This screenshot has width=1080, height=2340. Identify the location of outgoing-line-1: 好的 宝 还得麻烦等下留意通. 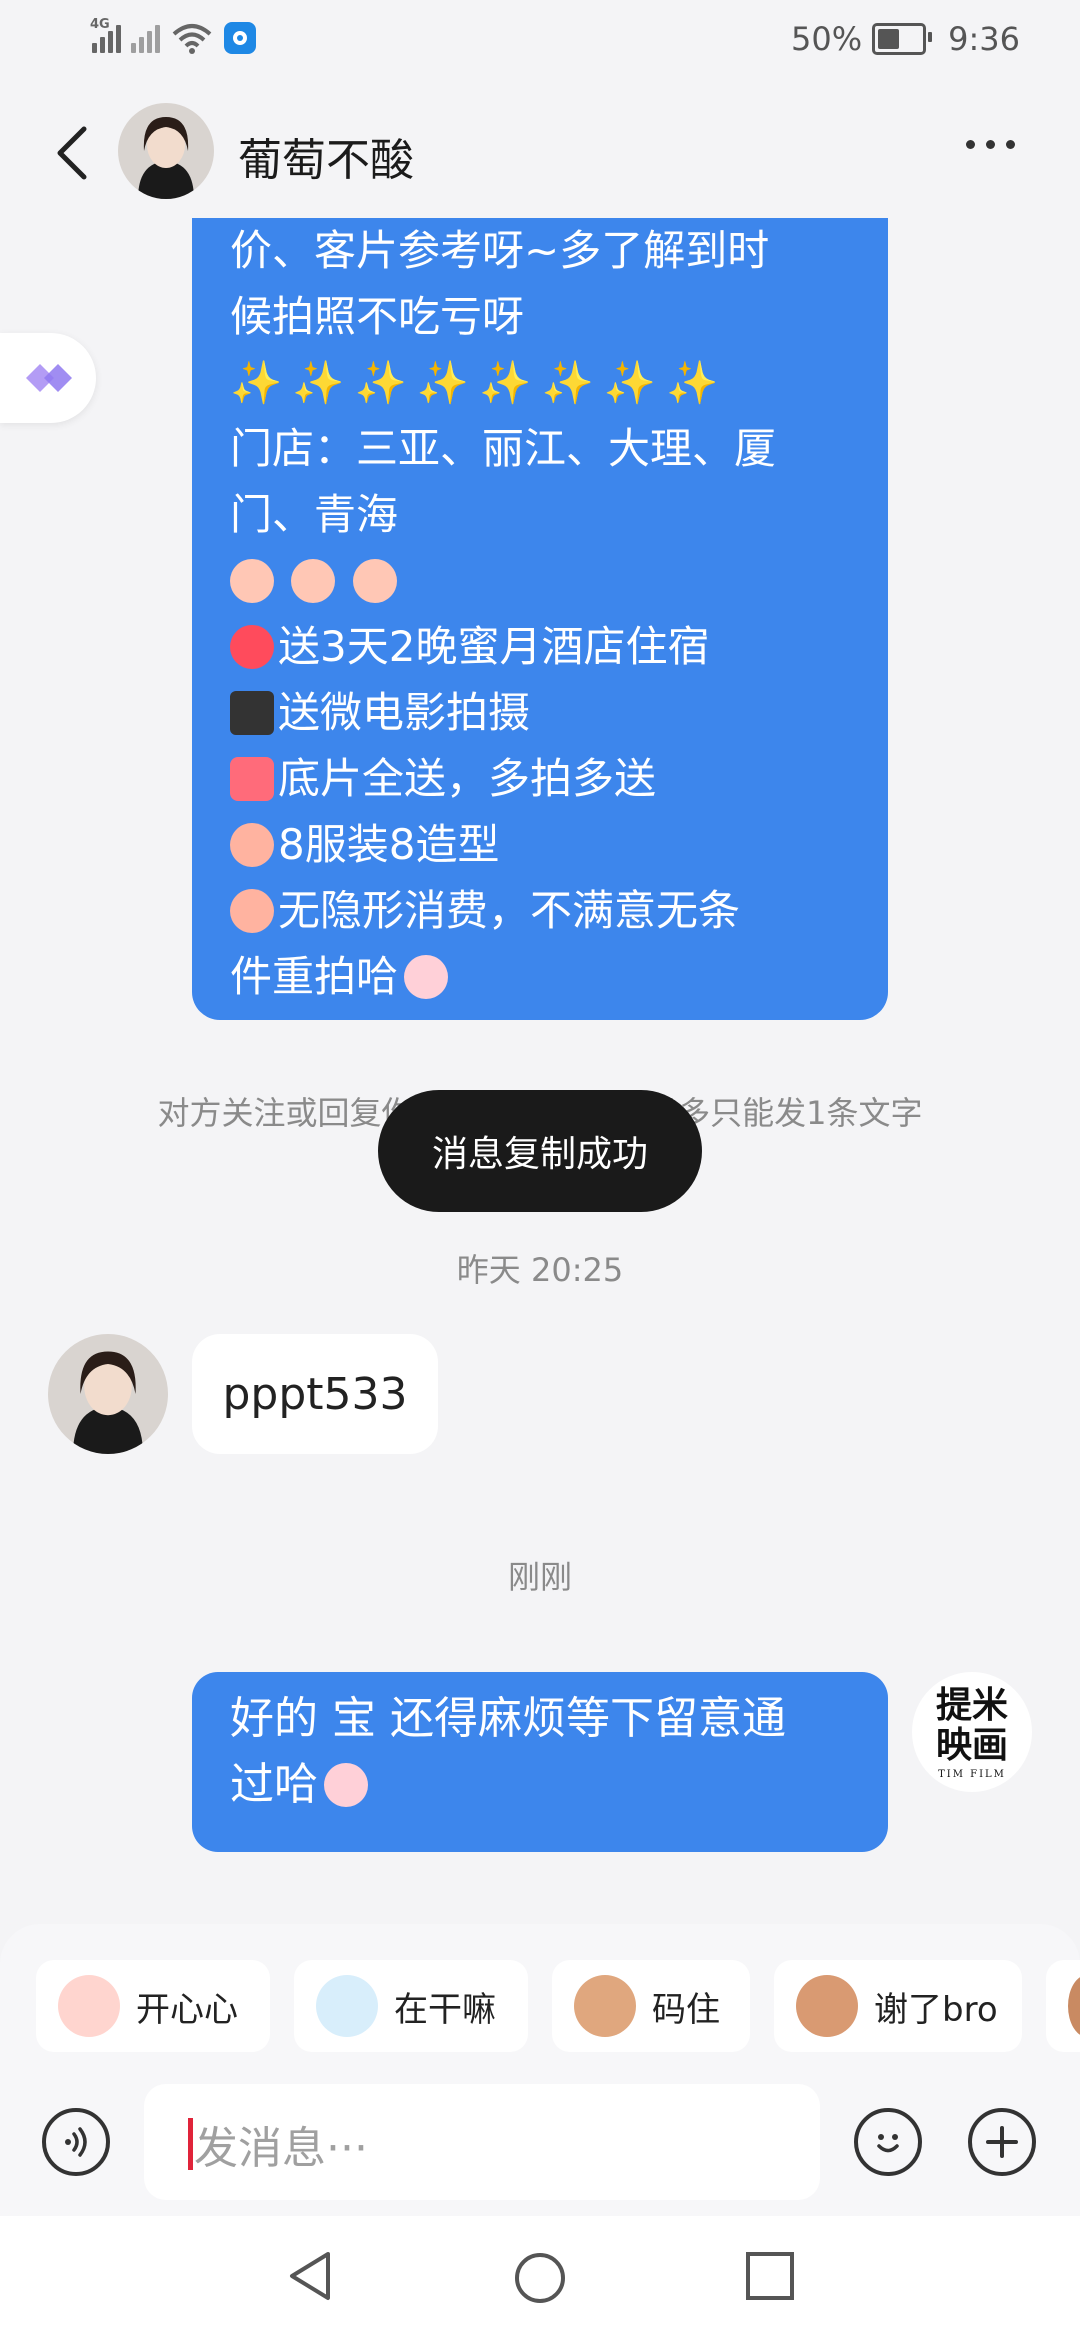
(508, 1718).